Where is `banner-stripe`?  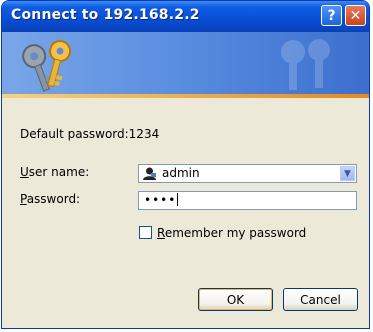 banner-stripe is located at coordinates (185, 96).